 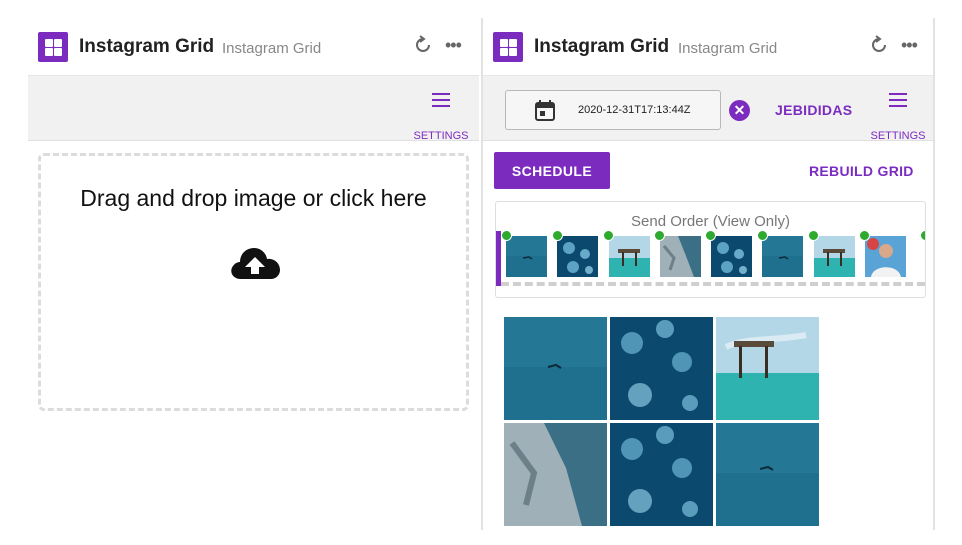 I want to click on send-order-label: Send Order (View Only), so click(x=710, y=221).